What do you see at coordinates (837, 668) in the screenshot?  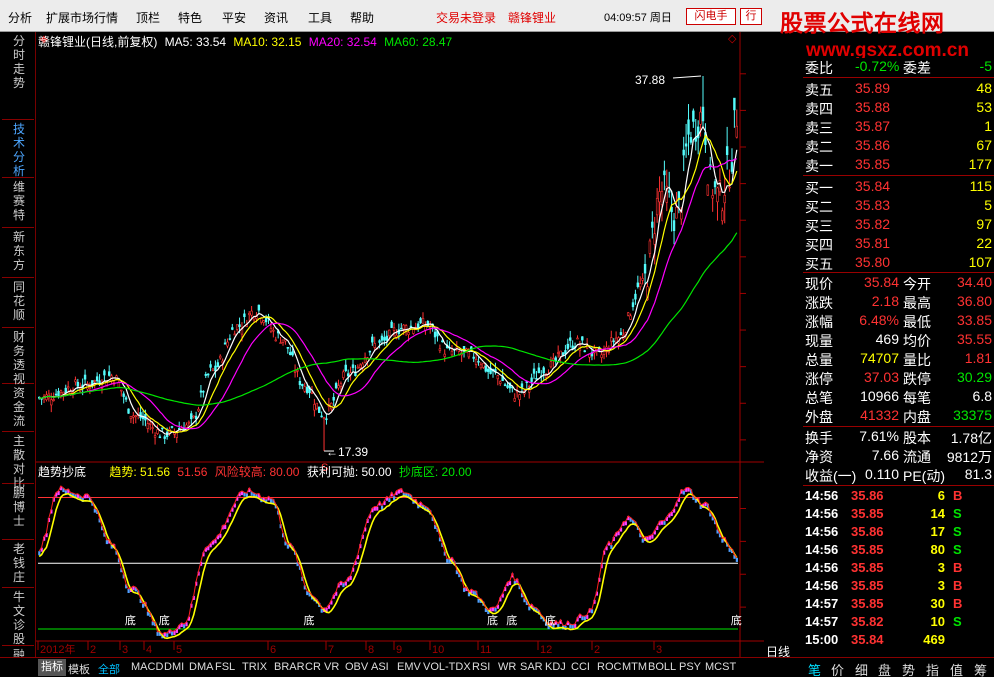 I see `right-tab-2: 价` at bounding box center [837, 668].